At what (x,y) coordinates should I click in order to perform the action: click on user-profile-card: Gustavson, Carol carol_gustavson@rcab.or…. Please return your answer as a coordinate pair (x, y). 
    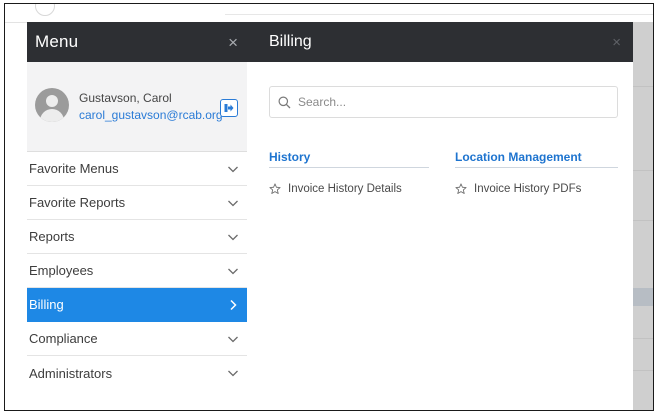
    Looking at the image, I should click on (137, 107).